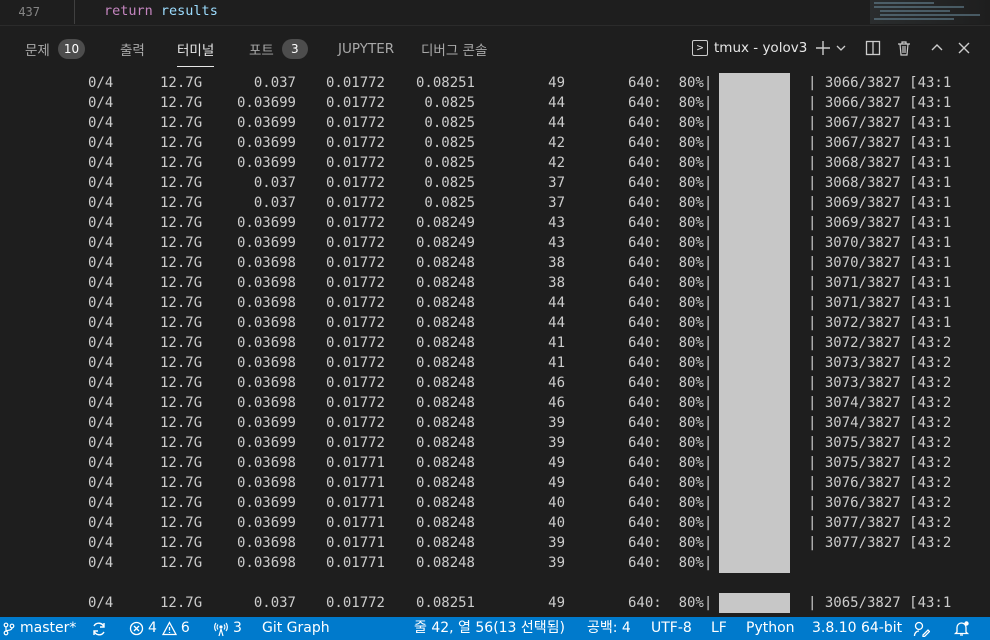 The image size is (990, 640). I want to click on notifications-button, so click(963, 628).